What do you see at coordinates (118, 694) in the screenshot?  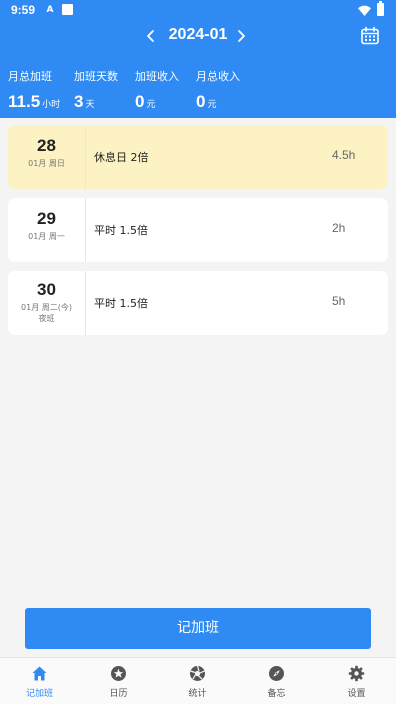 I see `nav-label: 日历` at bounding box center [118, 694].